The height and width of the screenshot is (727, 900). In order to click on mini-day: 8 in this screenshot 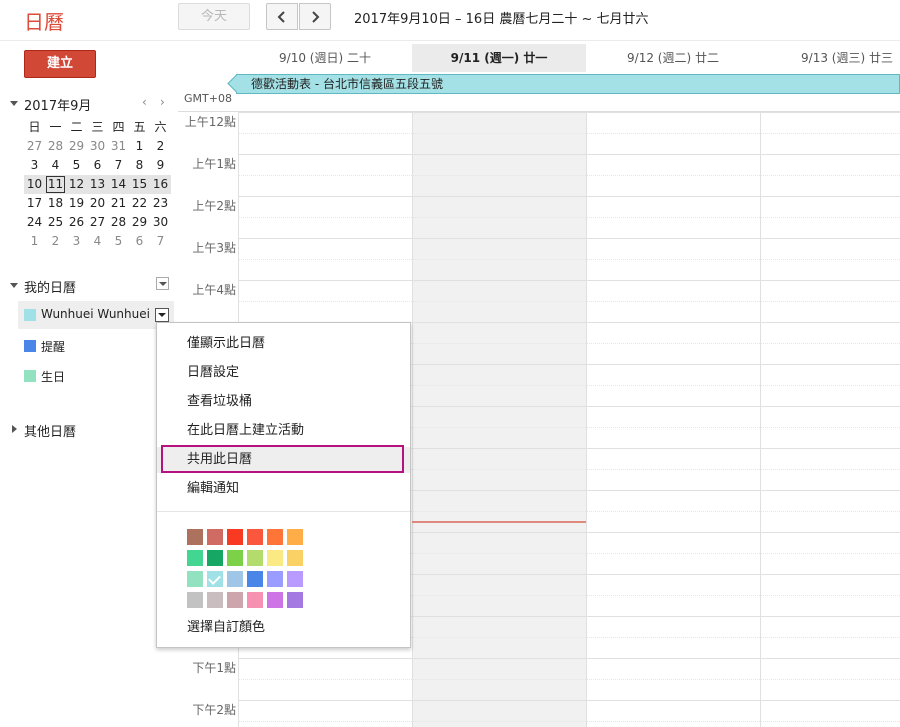, I will do `click(139, 165)`.